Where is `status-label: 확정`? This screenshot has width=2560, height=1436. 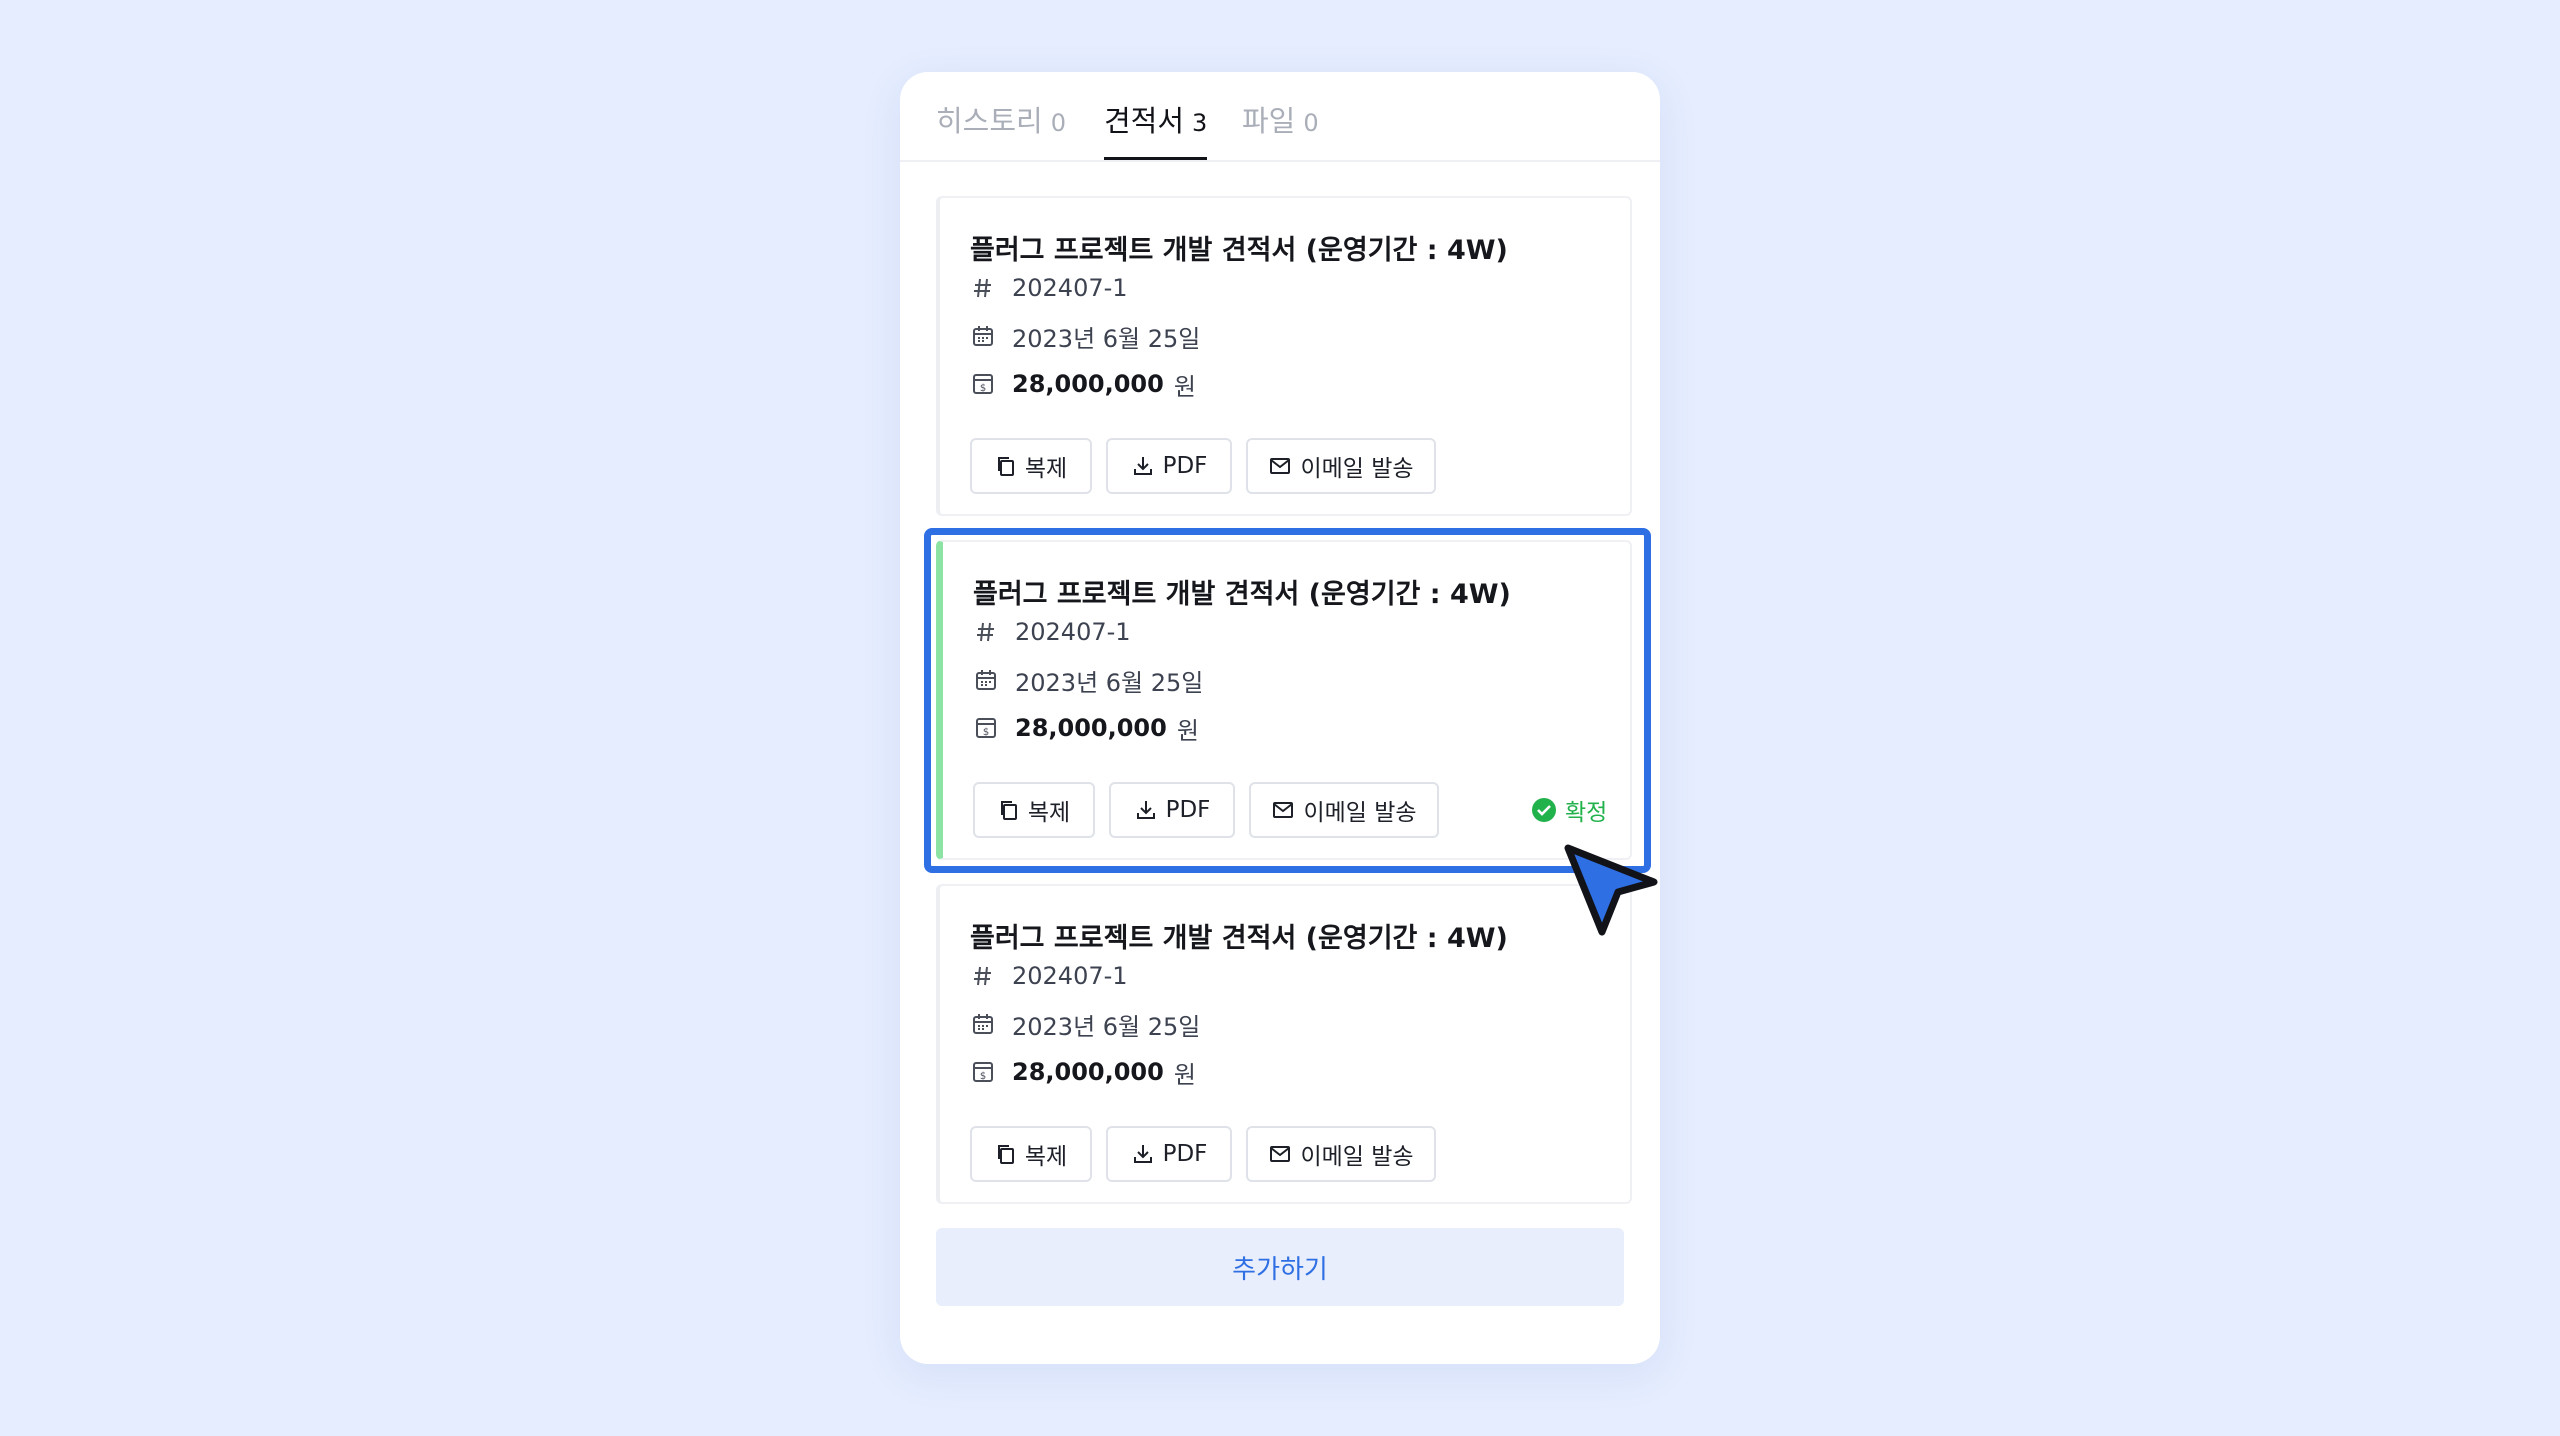 status-label: 확정 is located at coordinates (1586, 813).